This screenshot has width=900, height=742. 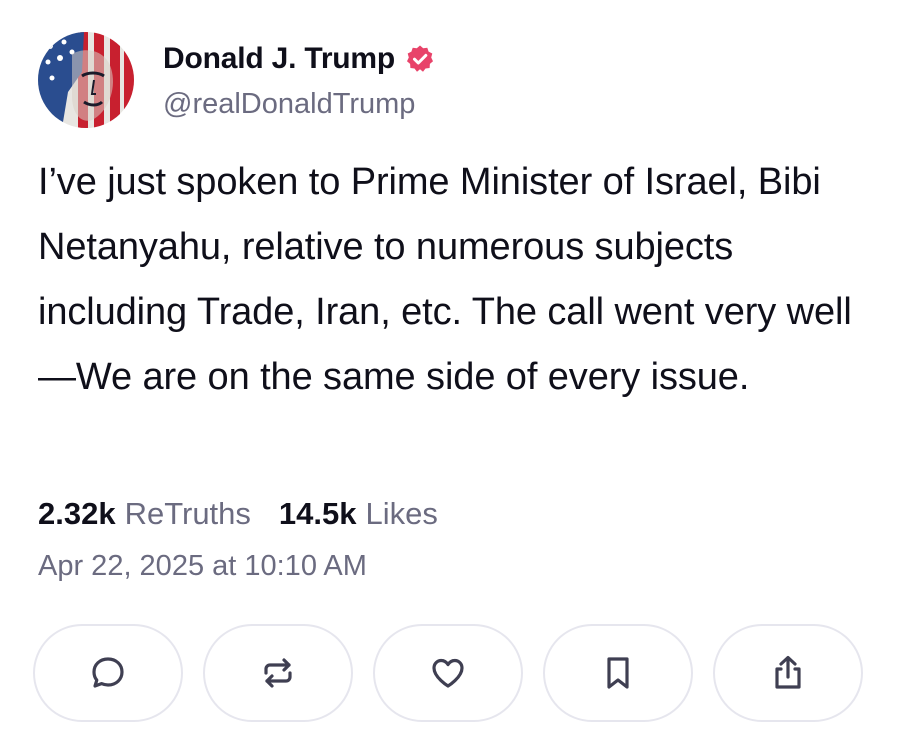 I want to click on bookmark-icon, so click(x=618, y=673).